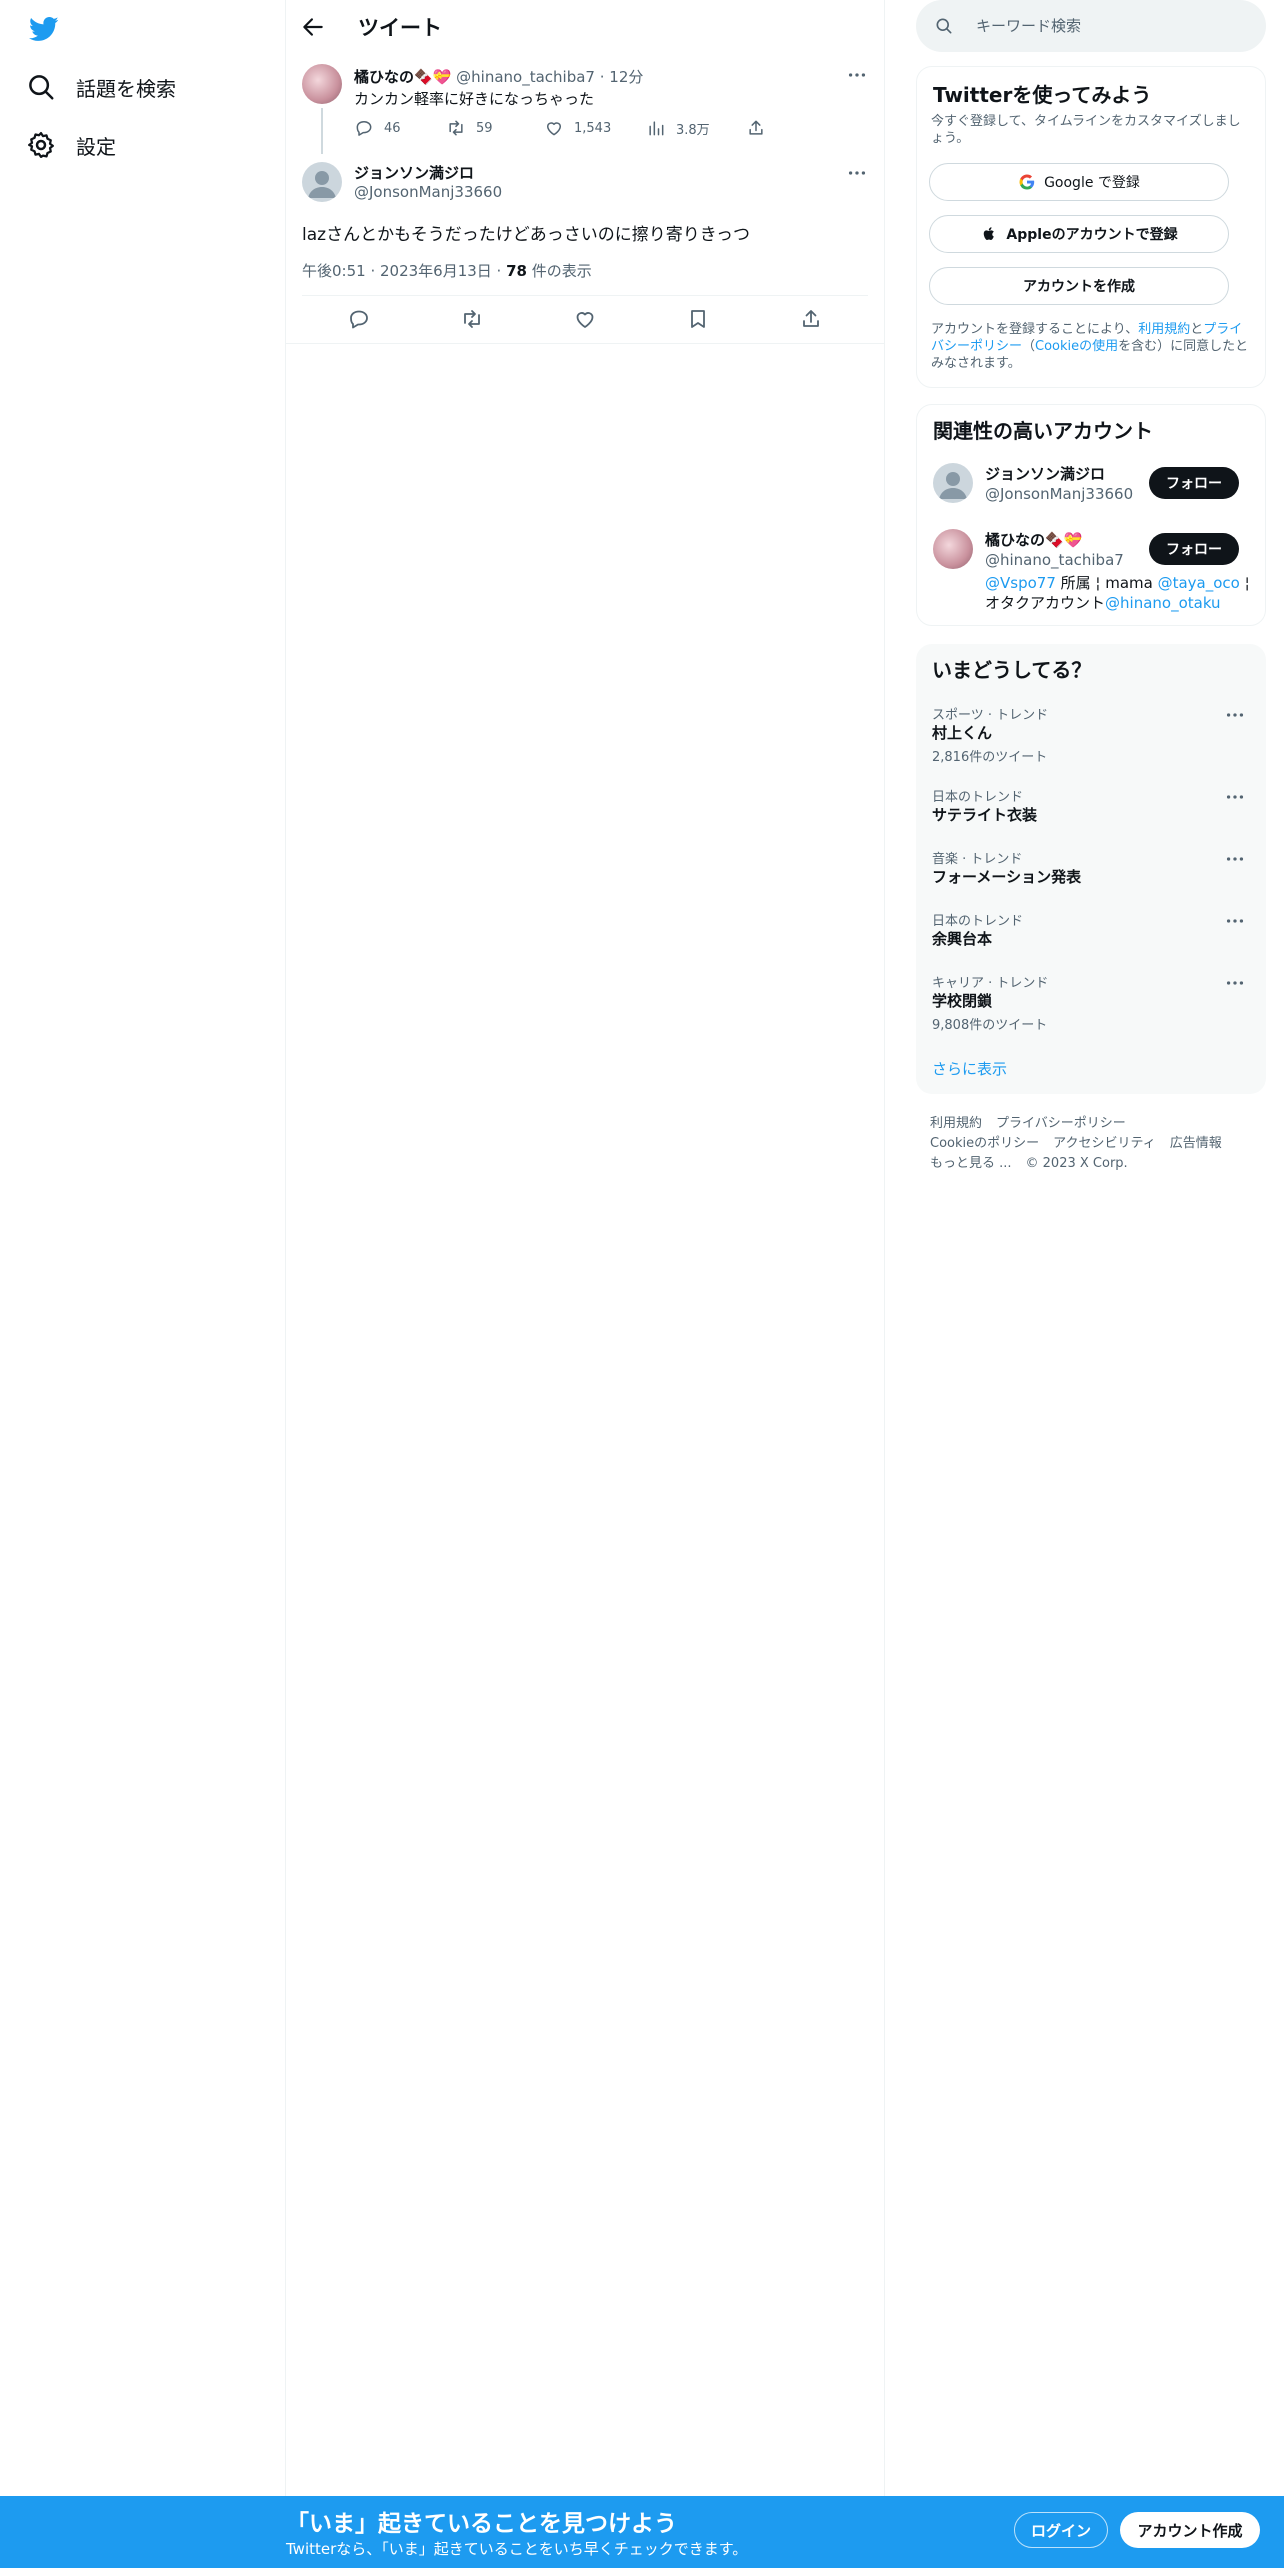  I want to click on signup-subtitle: 今すぐ登録して、タイムラインをカスタマイズしましょう。, so click(1086, 130).